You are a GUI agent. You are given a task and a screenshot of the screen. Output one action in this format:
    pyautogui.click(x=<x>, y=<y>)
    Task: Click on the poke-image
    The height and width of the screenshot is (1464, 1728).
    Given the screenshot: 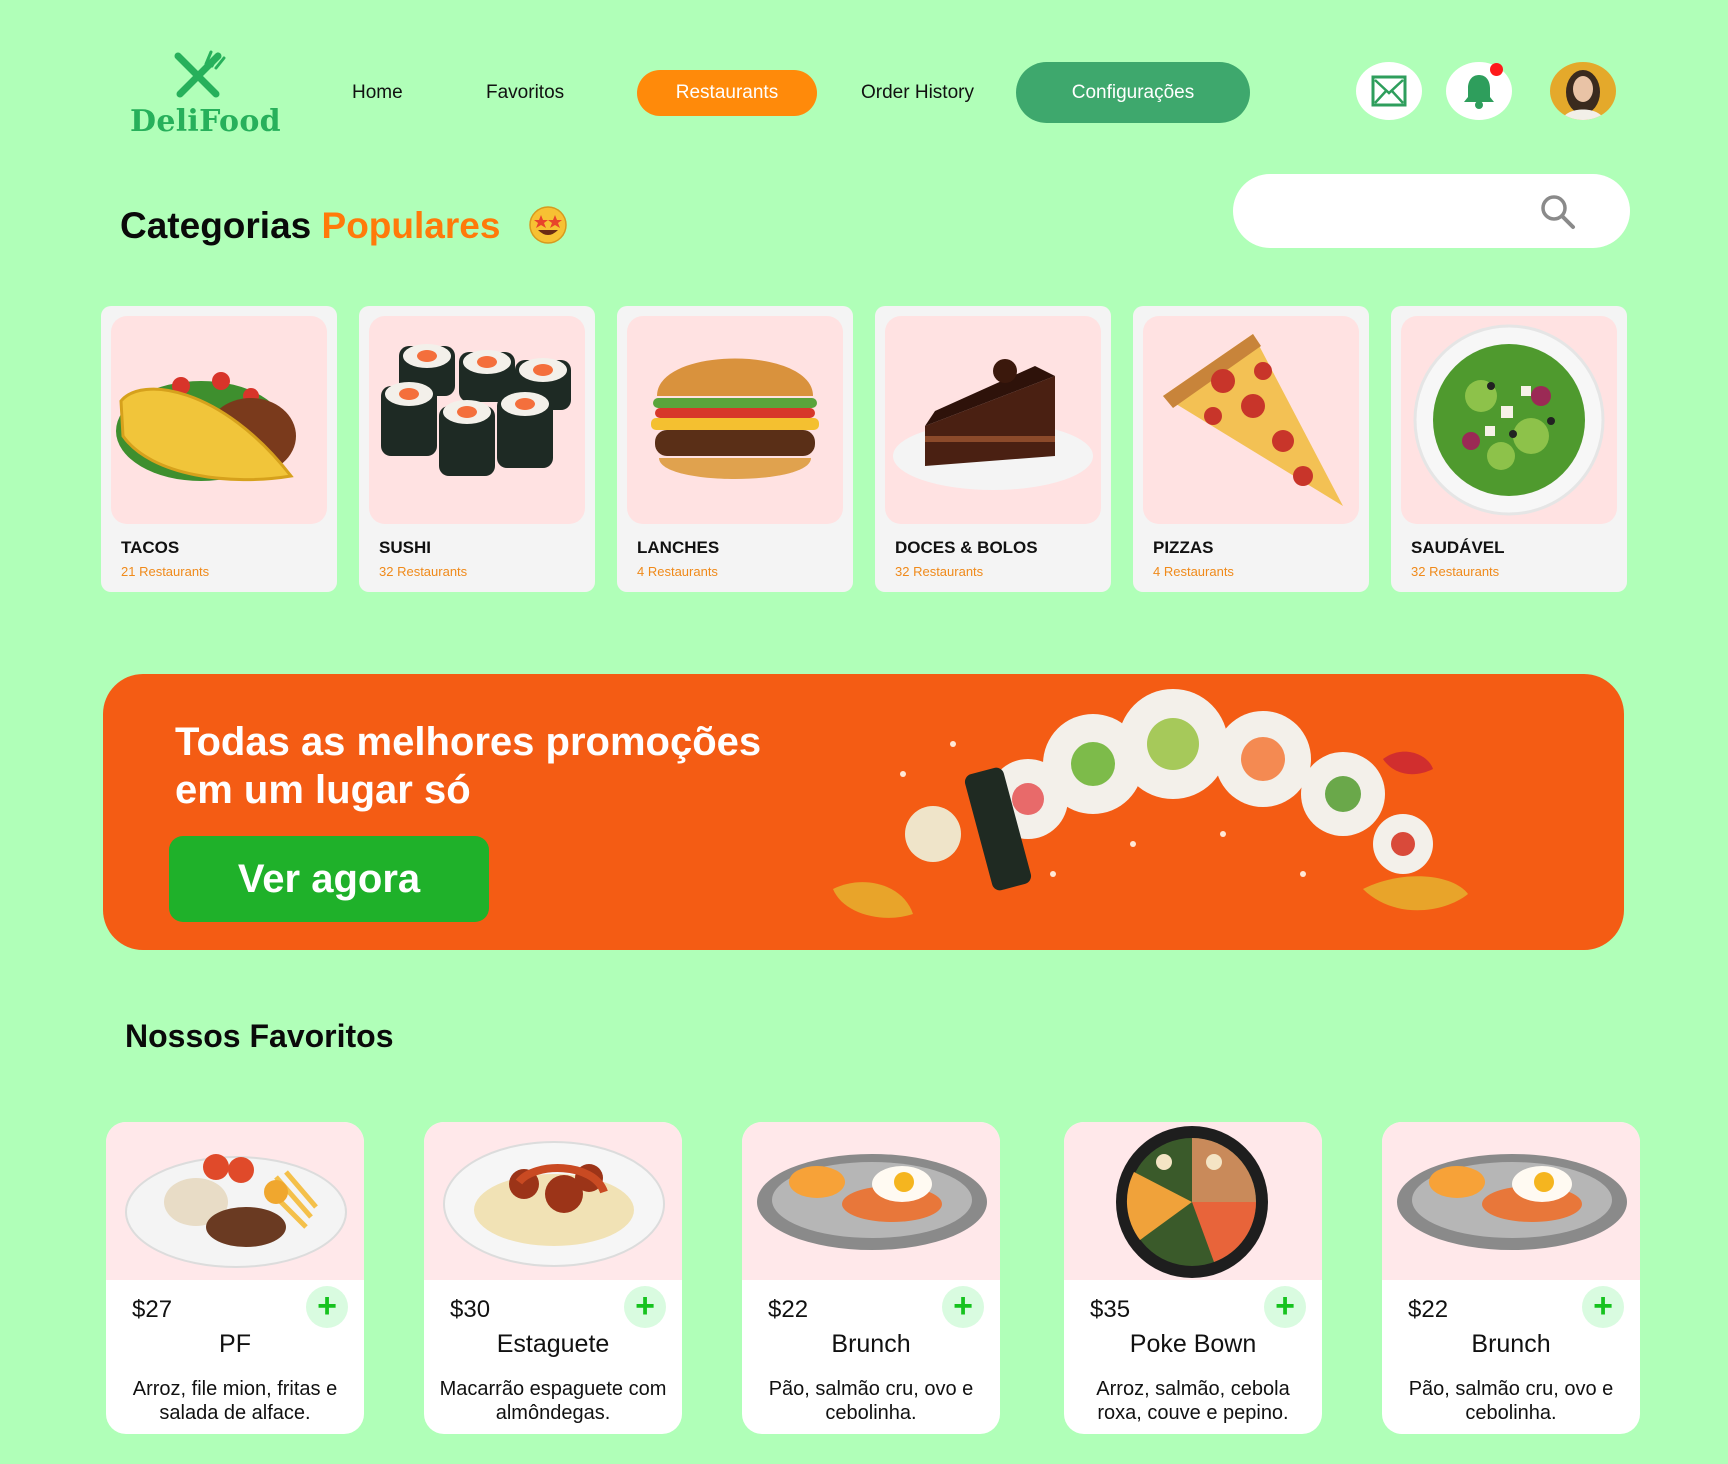 What is the action you would take?
    pyautogui.click(x=1193, y=1201)
    